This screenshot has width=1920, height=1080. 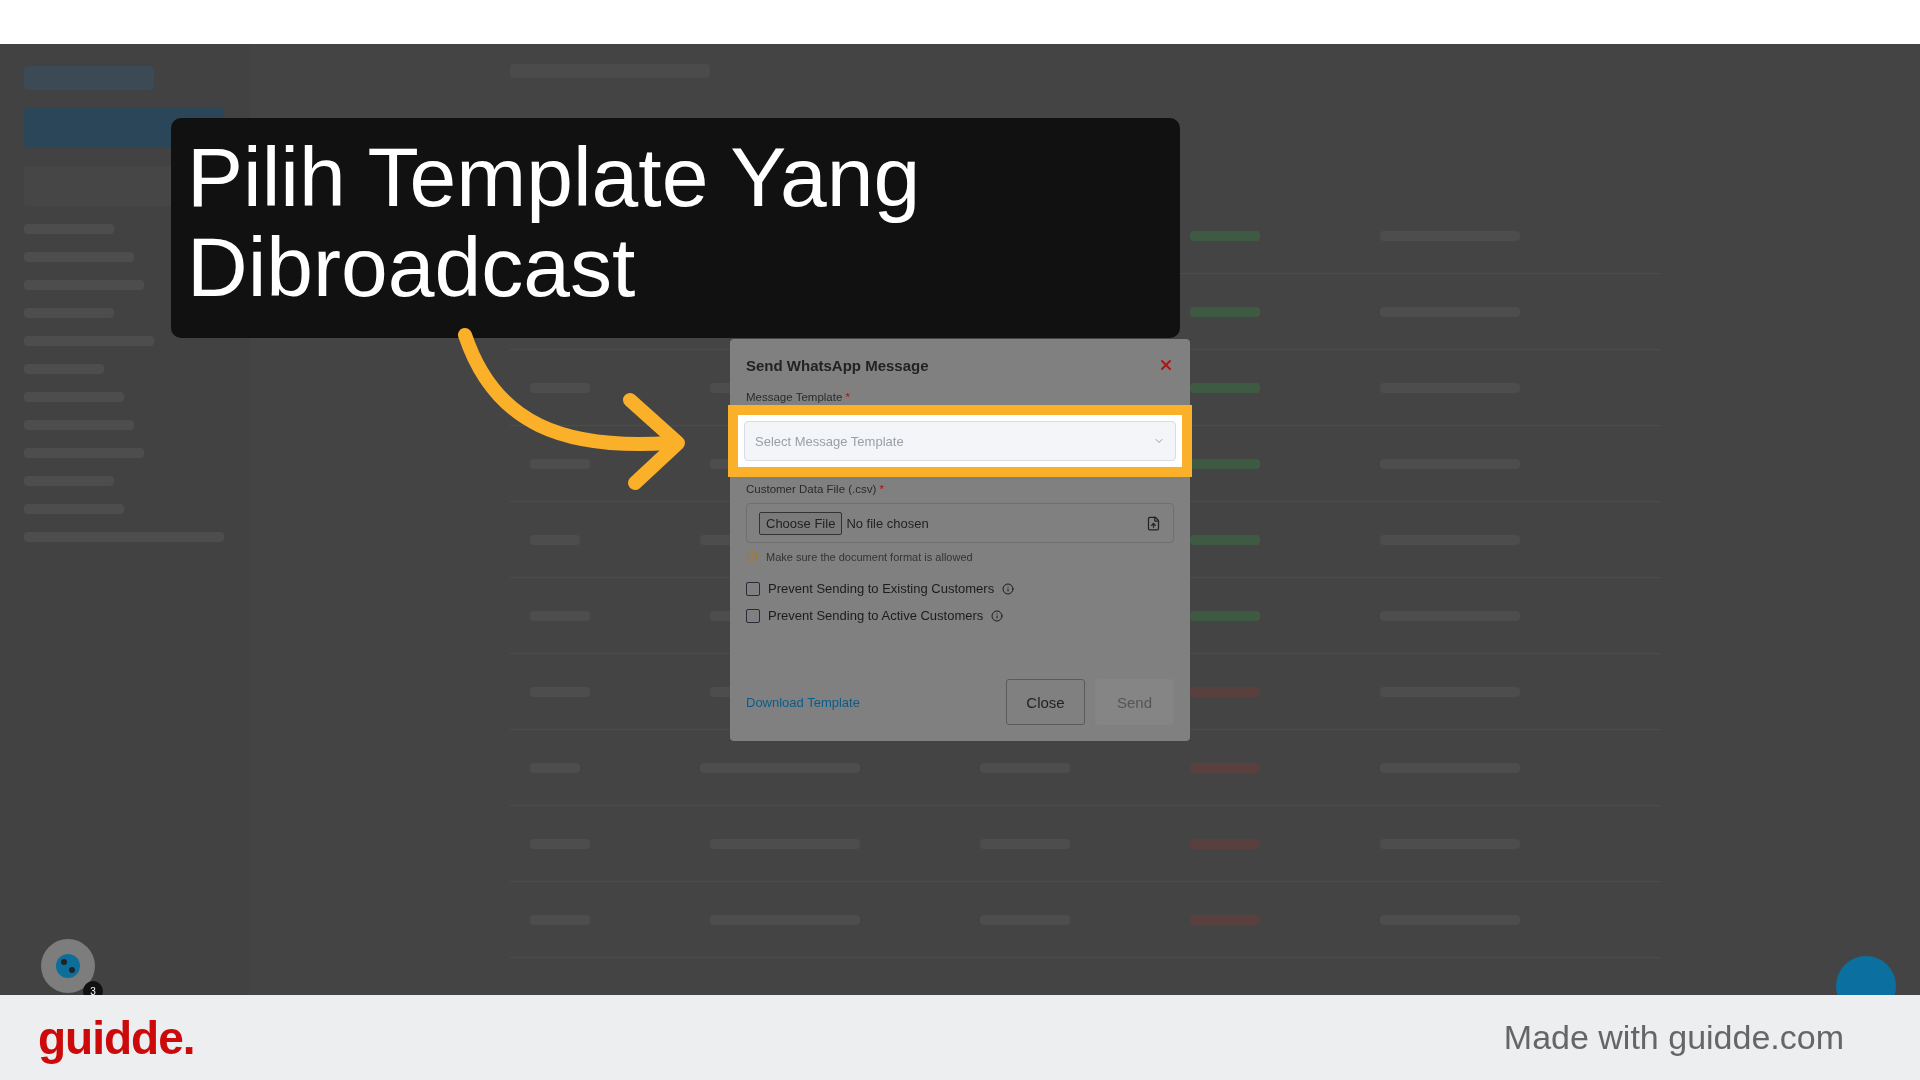 I want to click on dialog-title: Send WhatsApp Message, so click(x=837, y=365).